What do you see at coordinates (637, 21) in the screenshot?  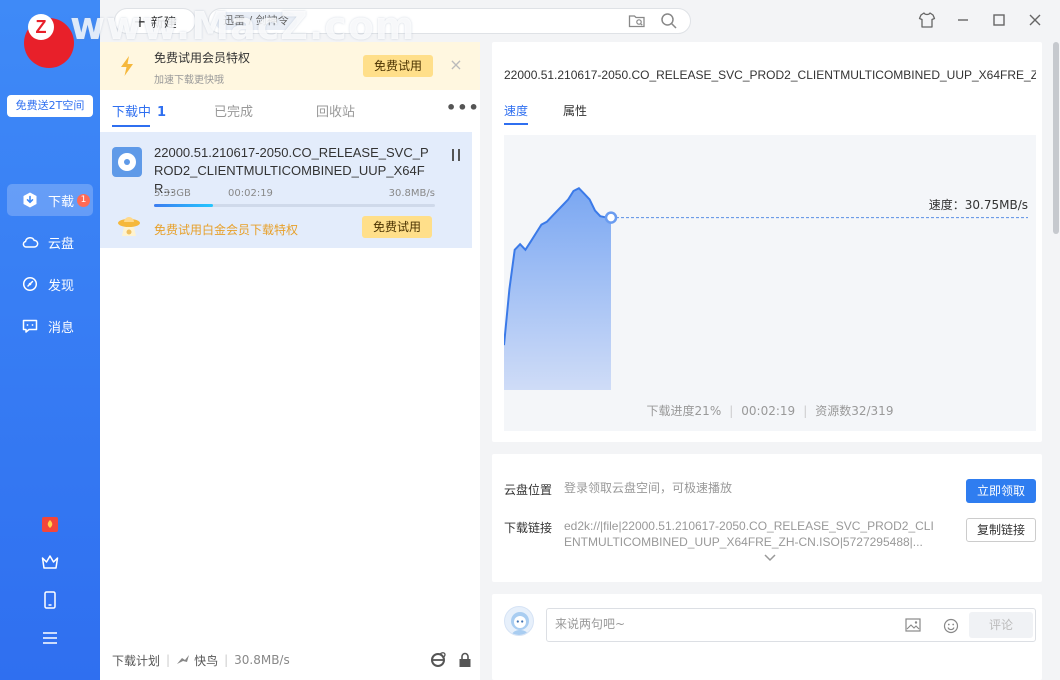 I see `folder-search-icon` at bounding box center [637, 21].